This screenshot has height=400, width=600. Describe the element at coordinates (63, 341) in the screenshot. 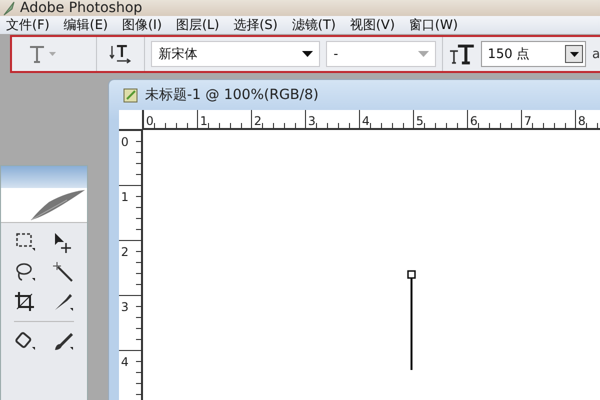

I see `brush-icon` at that location.